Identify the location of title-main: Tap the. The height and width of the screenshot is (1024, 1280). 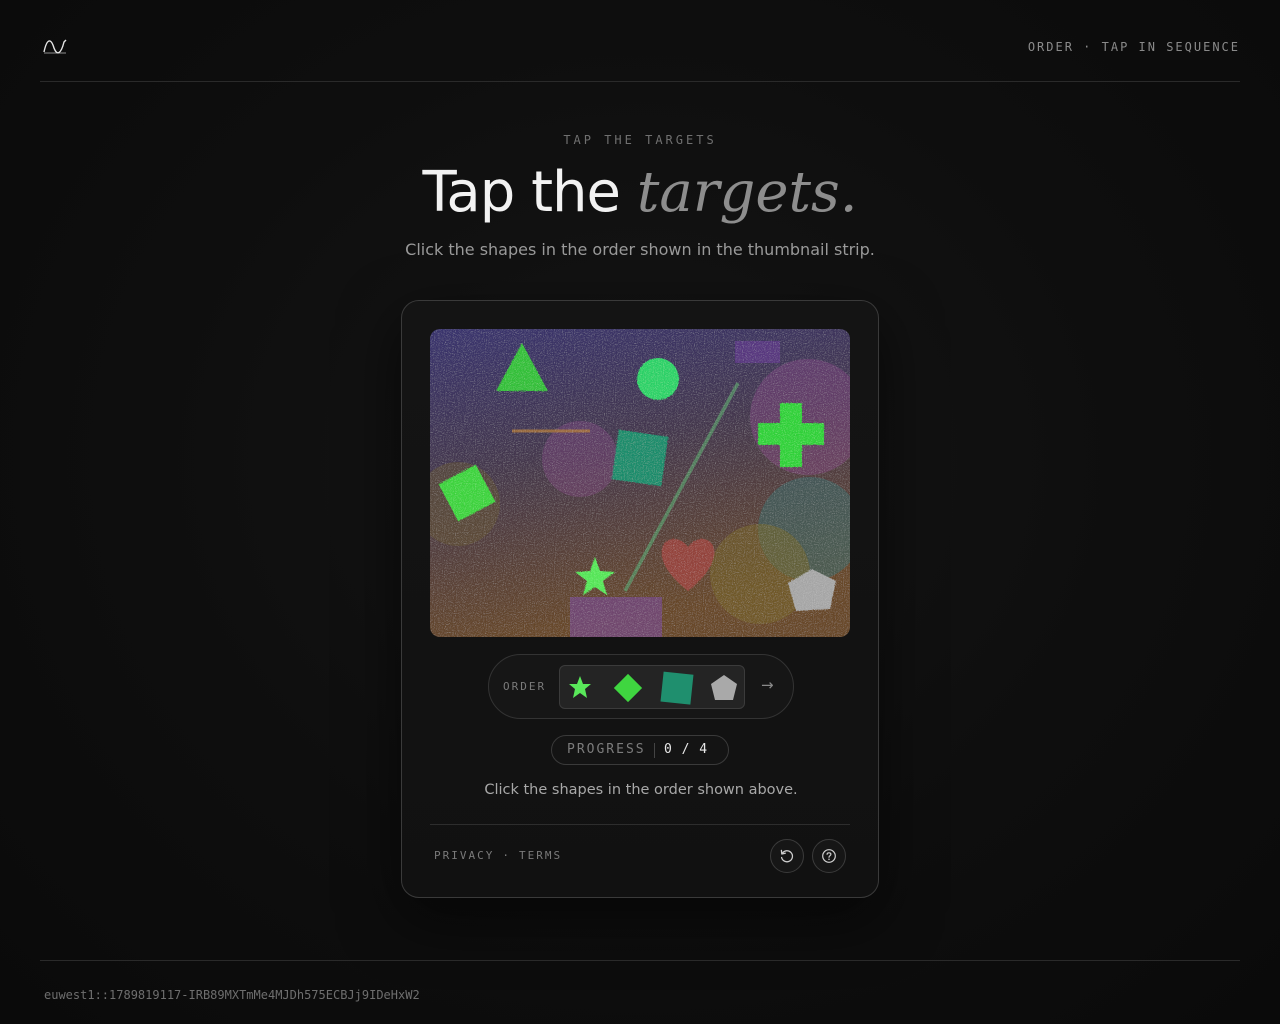
(521, 192).